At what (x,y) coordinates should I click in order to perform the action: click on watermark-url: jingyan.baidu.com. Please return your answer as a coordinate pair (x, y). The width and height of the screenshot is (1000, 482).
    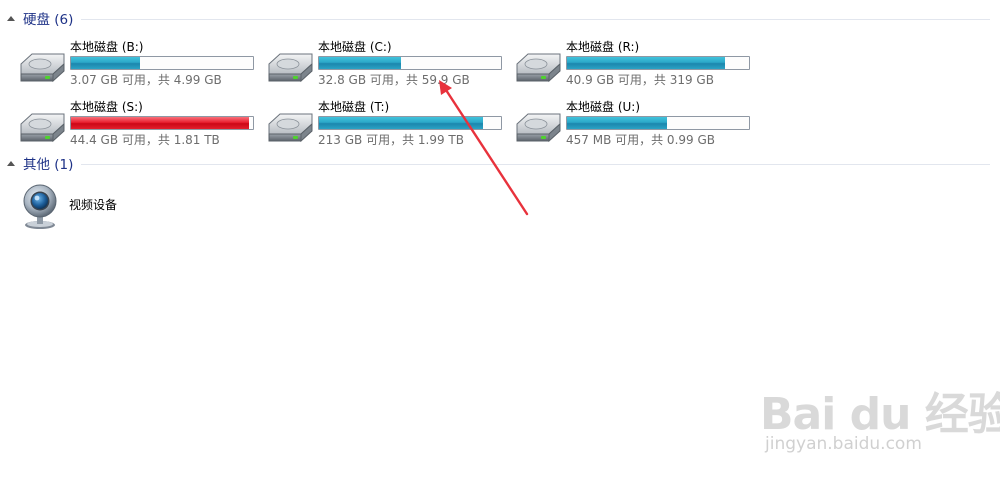
    Looking at the image, I should click on (843, 444).